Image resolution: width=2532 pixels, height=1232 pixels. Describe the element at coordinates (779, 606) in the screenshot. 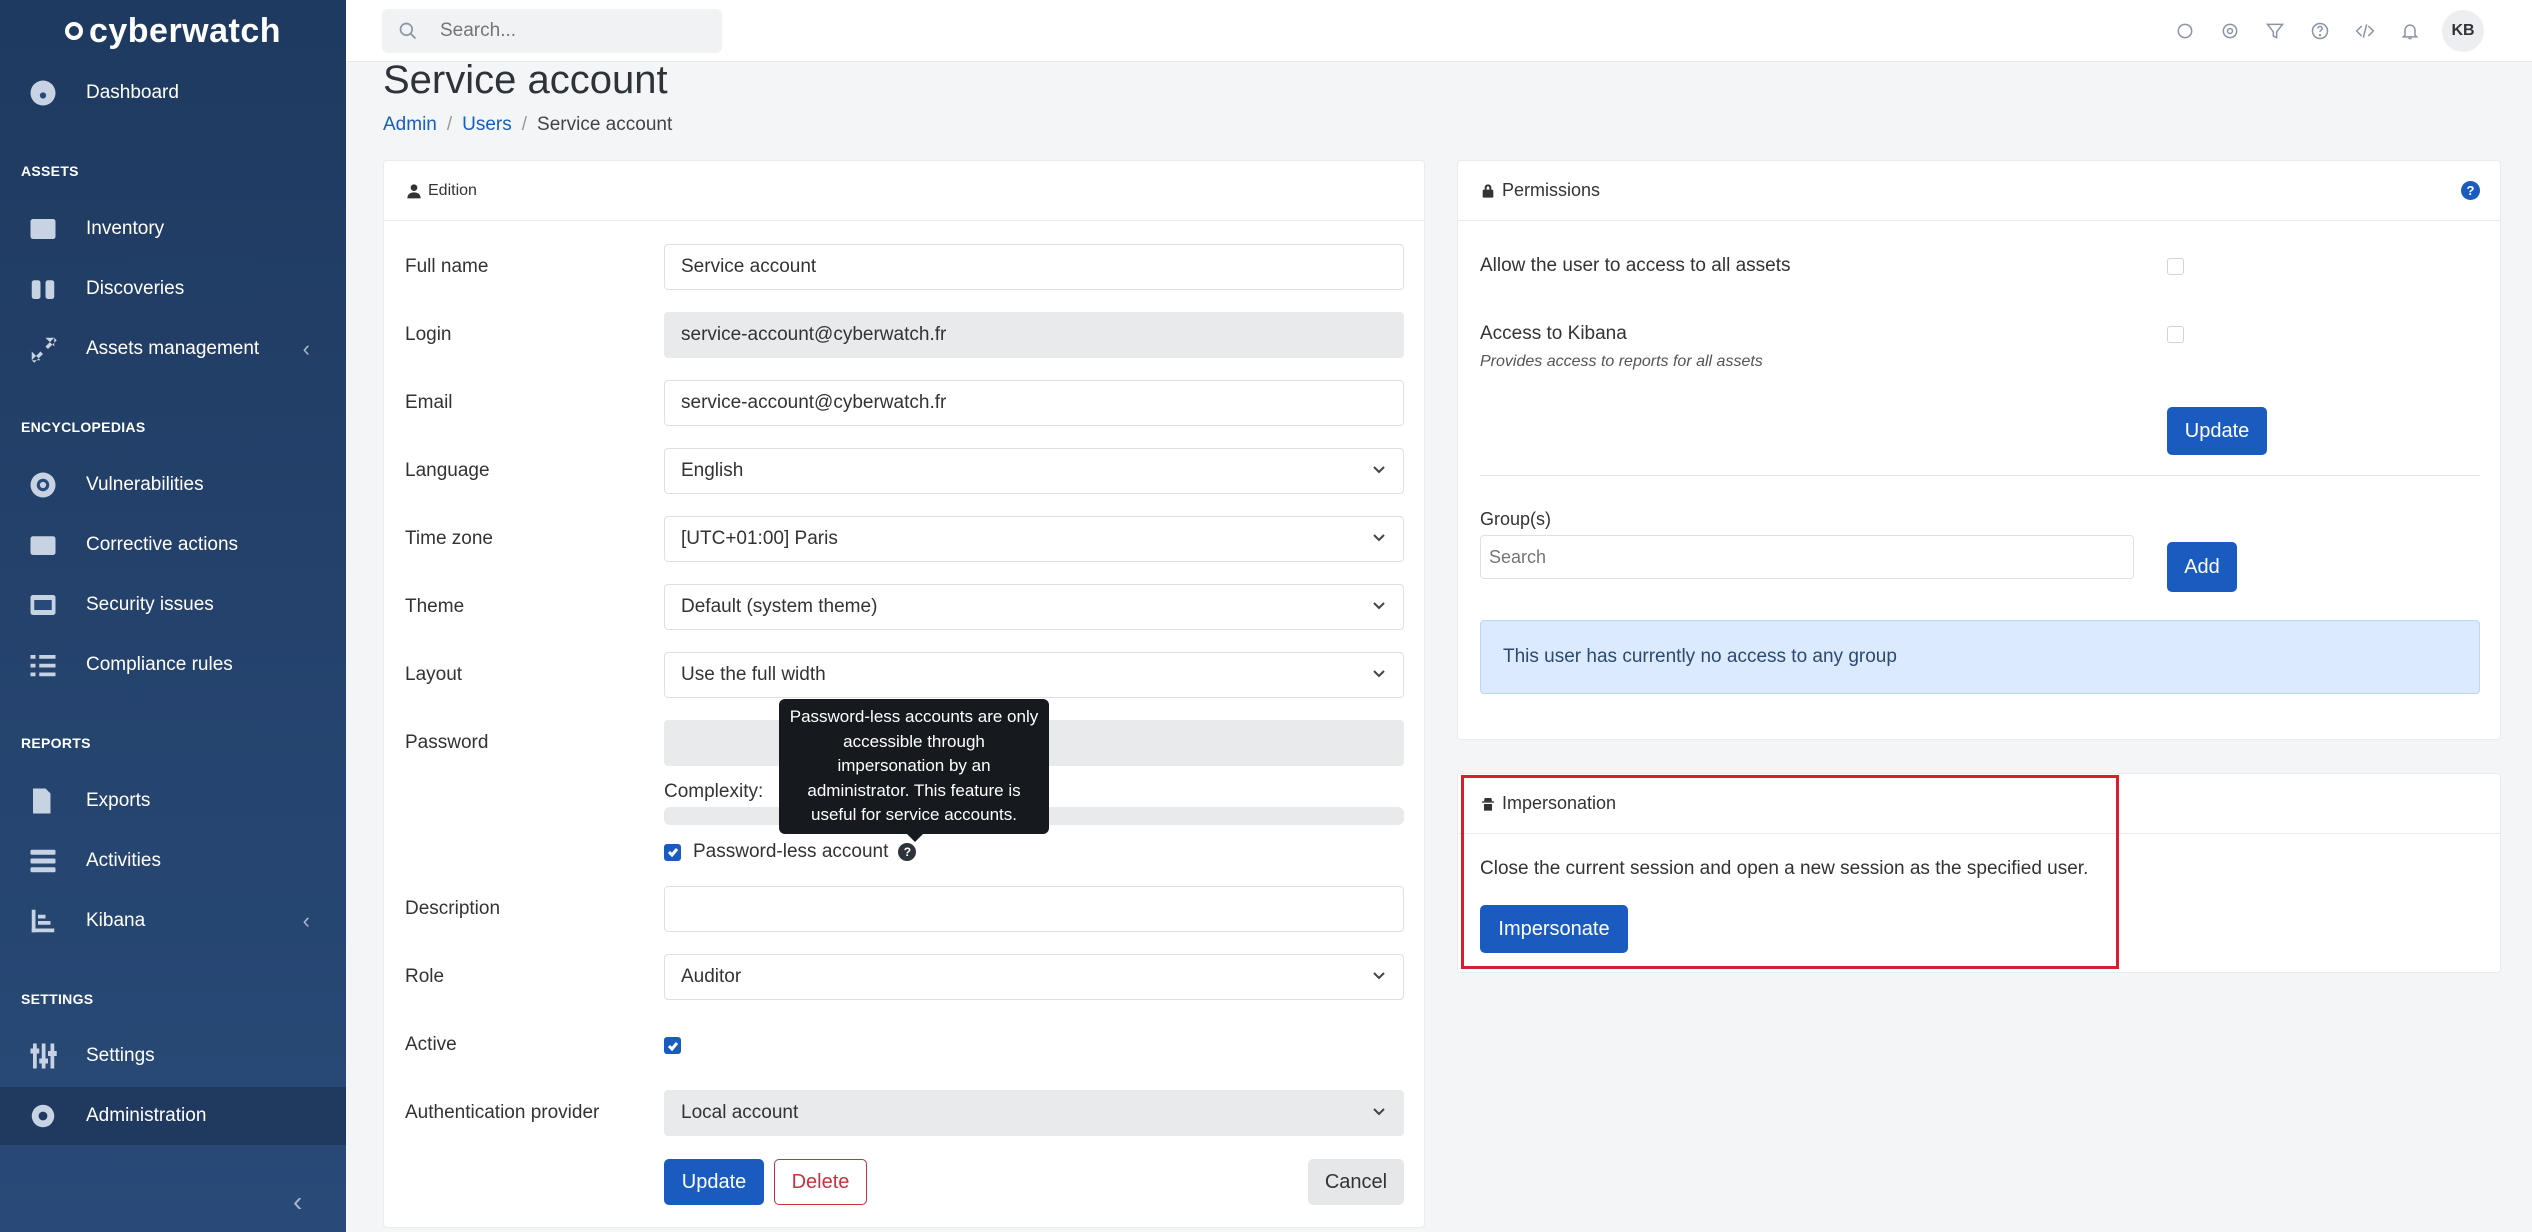

I see `theme-value: Default (system theme)` at that location.